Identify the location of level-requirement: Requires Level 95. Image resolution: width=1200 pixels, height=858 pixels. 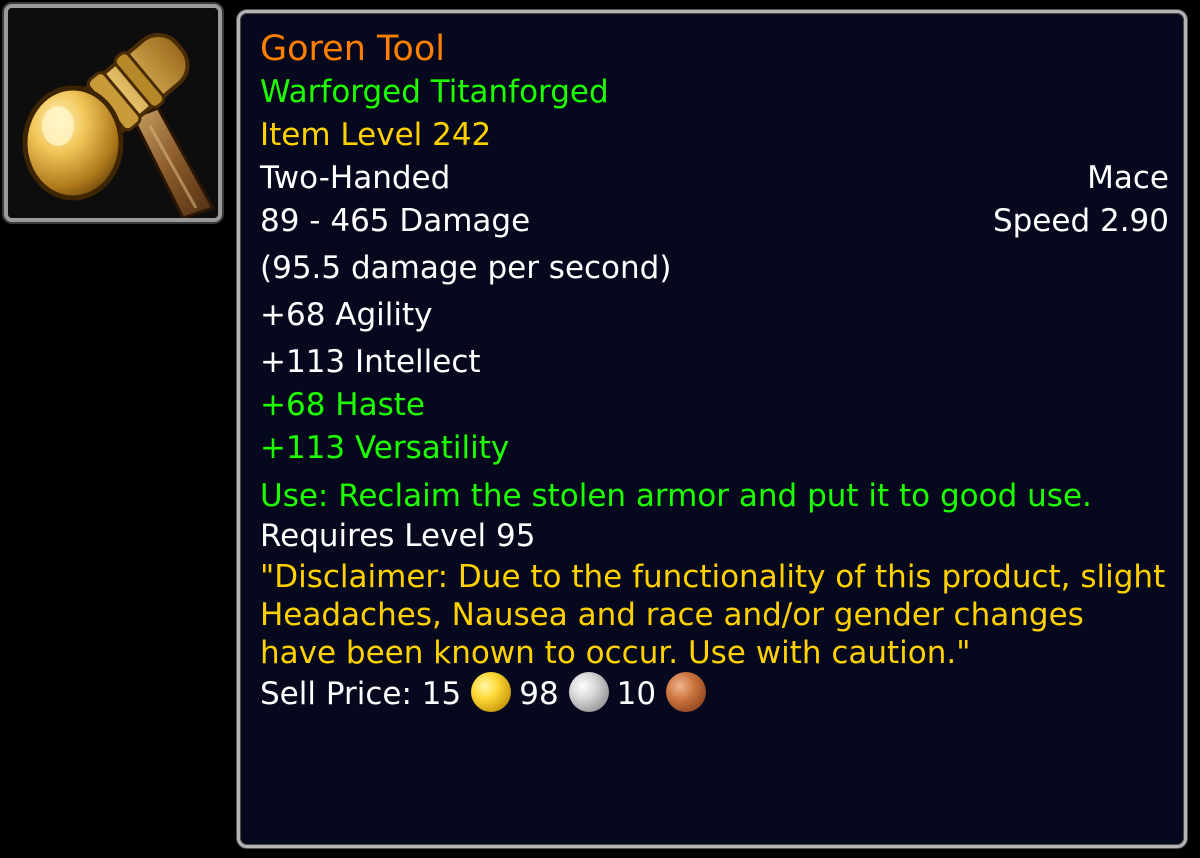
(398, 536).